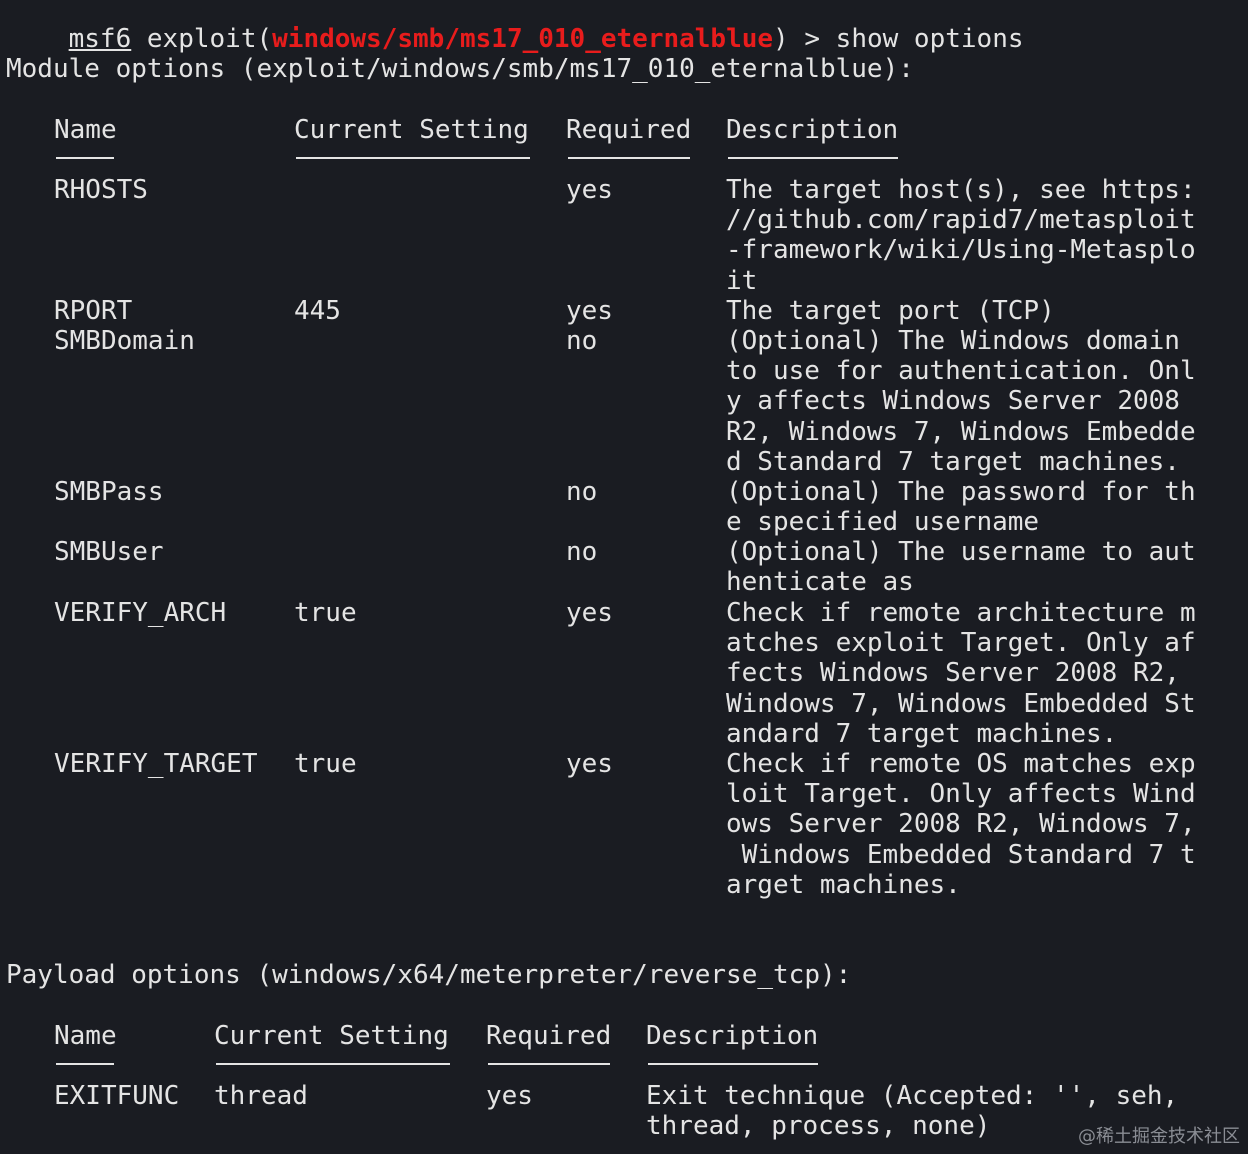  I want to click on watermark-text: @稀土掘金技术社区, so click(1159, 1136).